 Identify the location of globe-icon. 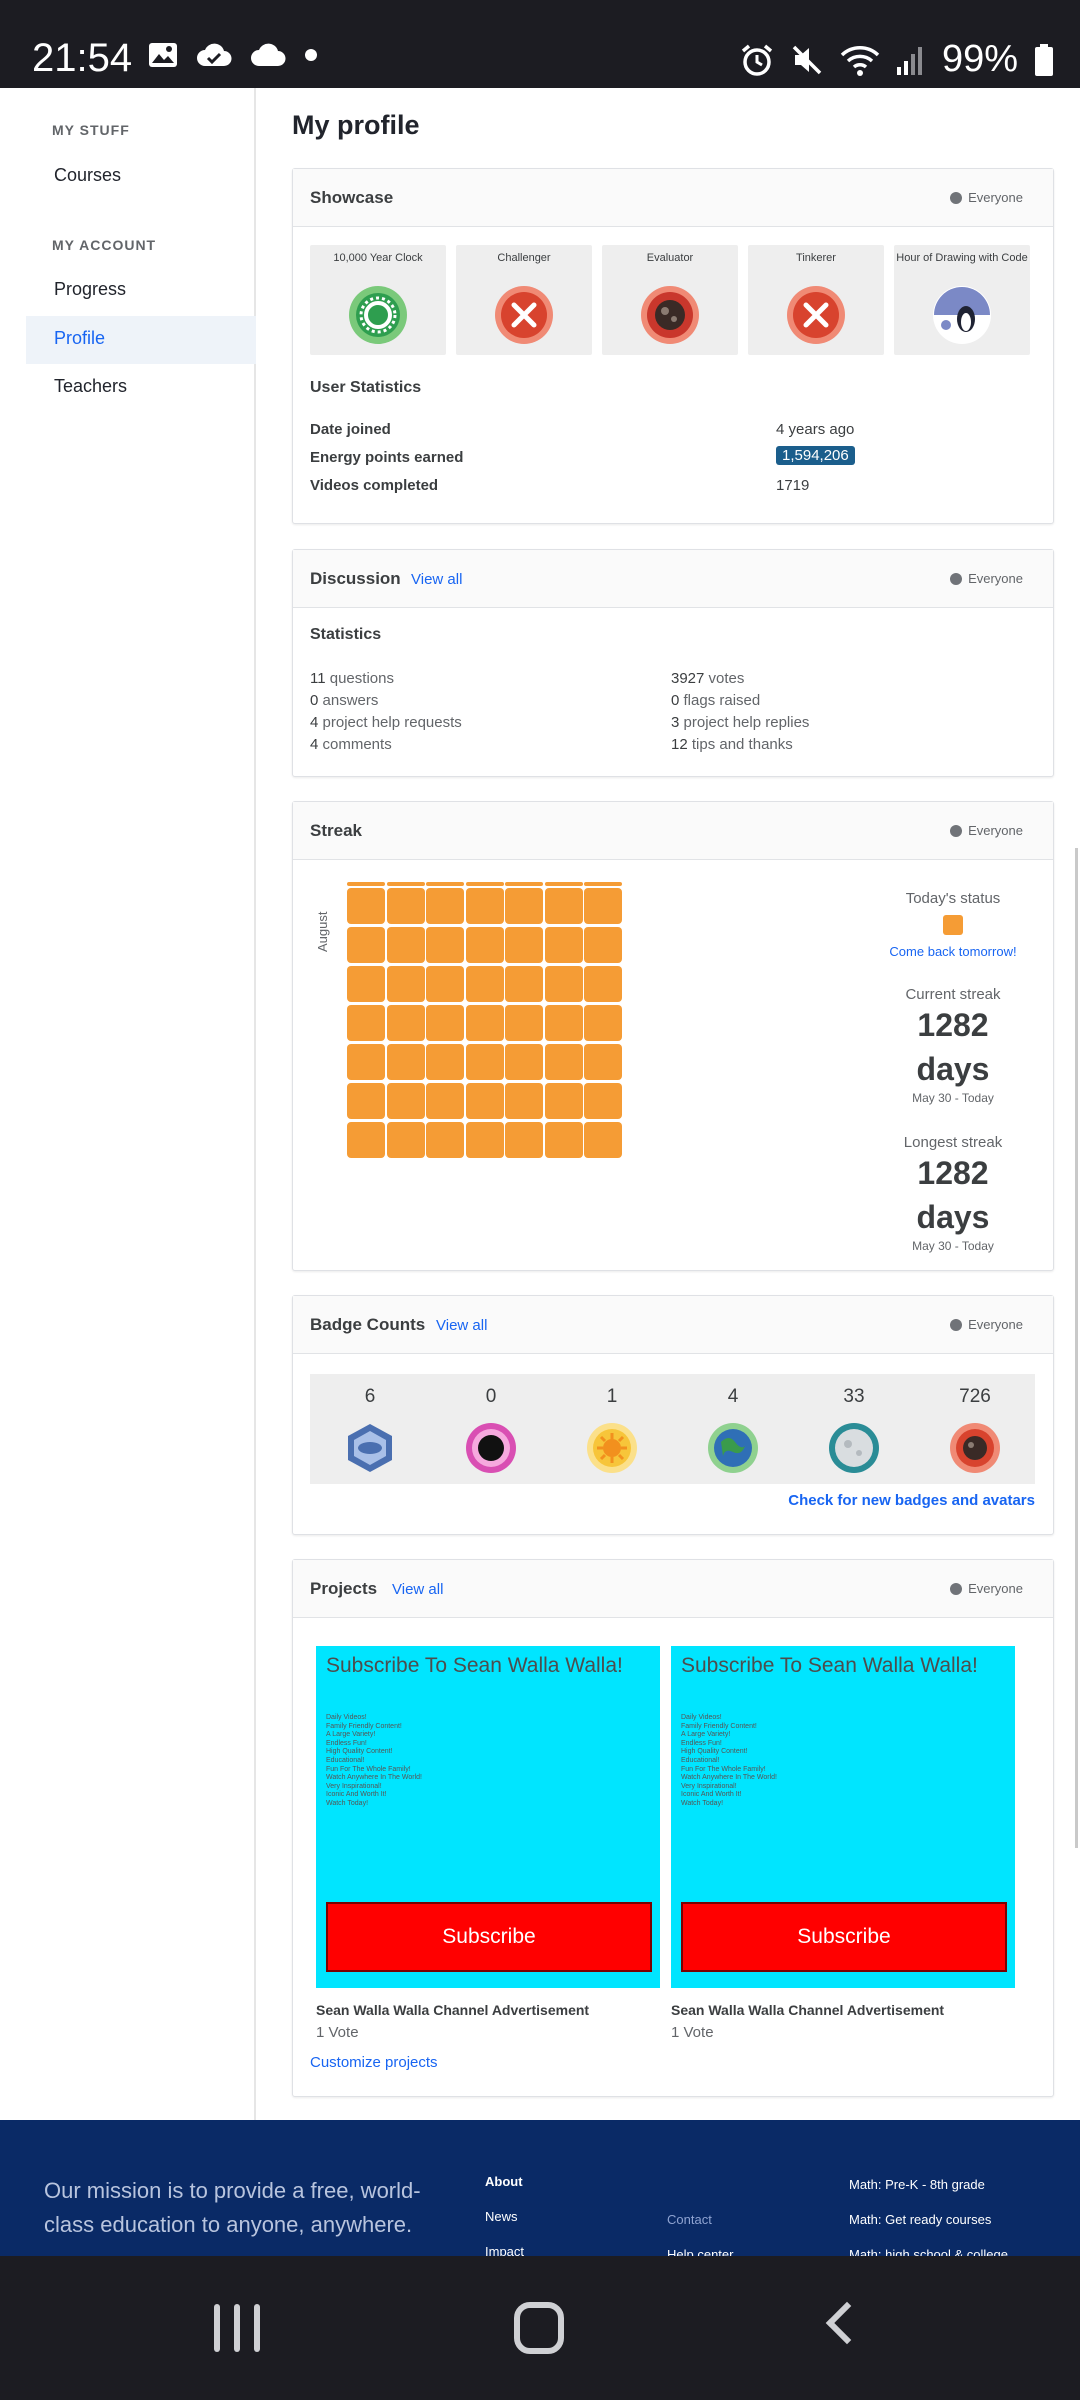
(956, 1588).